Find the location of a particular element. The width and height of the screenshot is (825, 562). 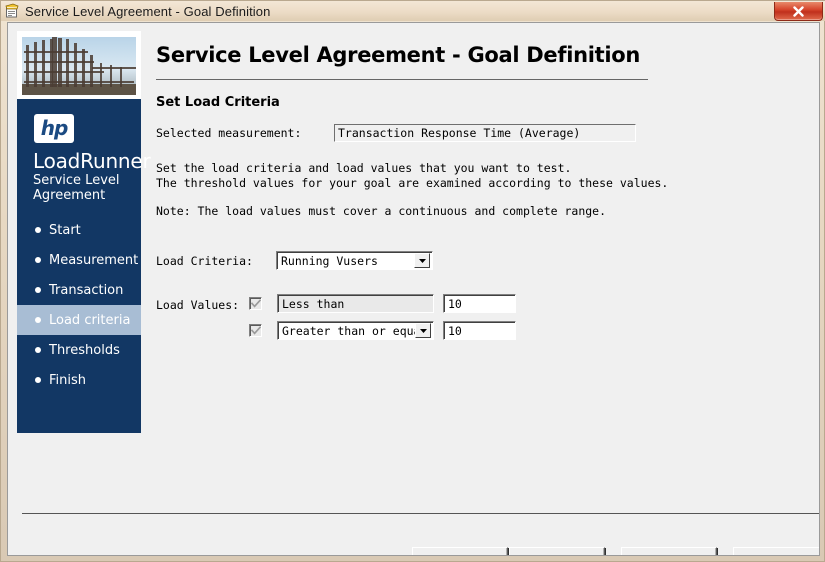

next-accel: N is located at coordinates (543, 554).